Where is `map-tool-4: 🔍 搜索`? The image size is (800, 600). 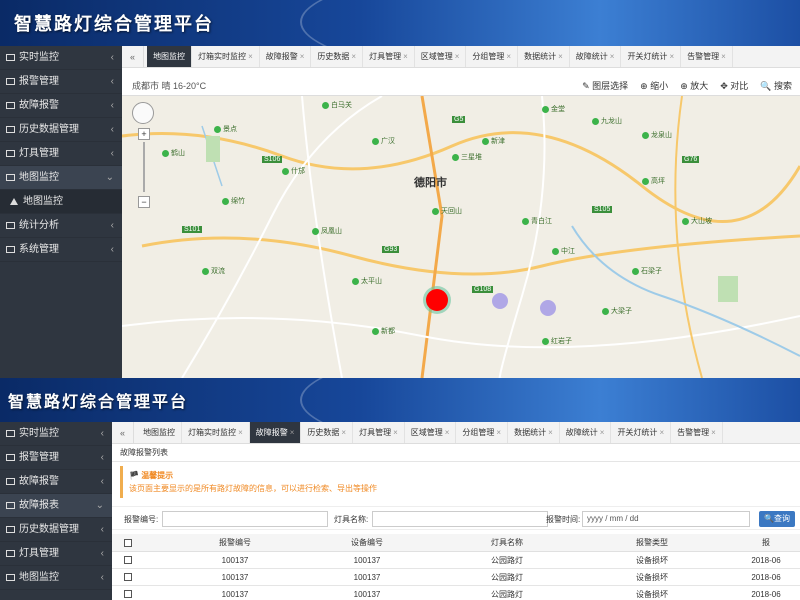 map-tool-4: 🔍 搜索 is located at coordinates (776, 86).